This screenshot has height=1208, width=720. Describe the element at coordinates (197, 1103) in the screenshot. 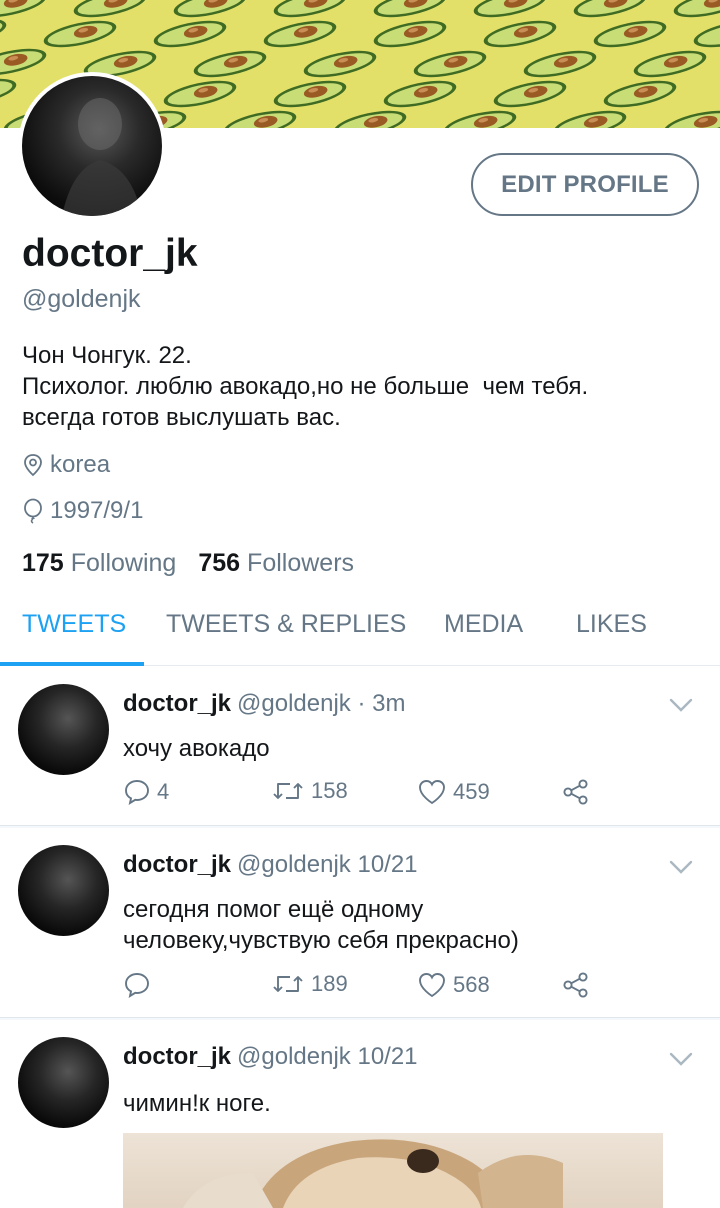

I see `tweet-text-line: чимин!к ноге.` at that location.